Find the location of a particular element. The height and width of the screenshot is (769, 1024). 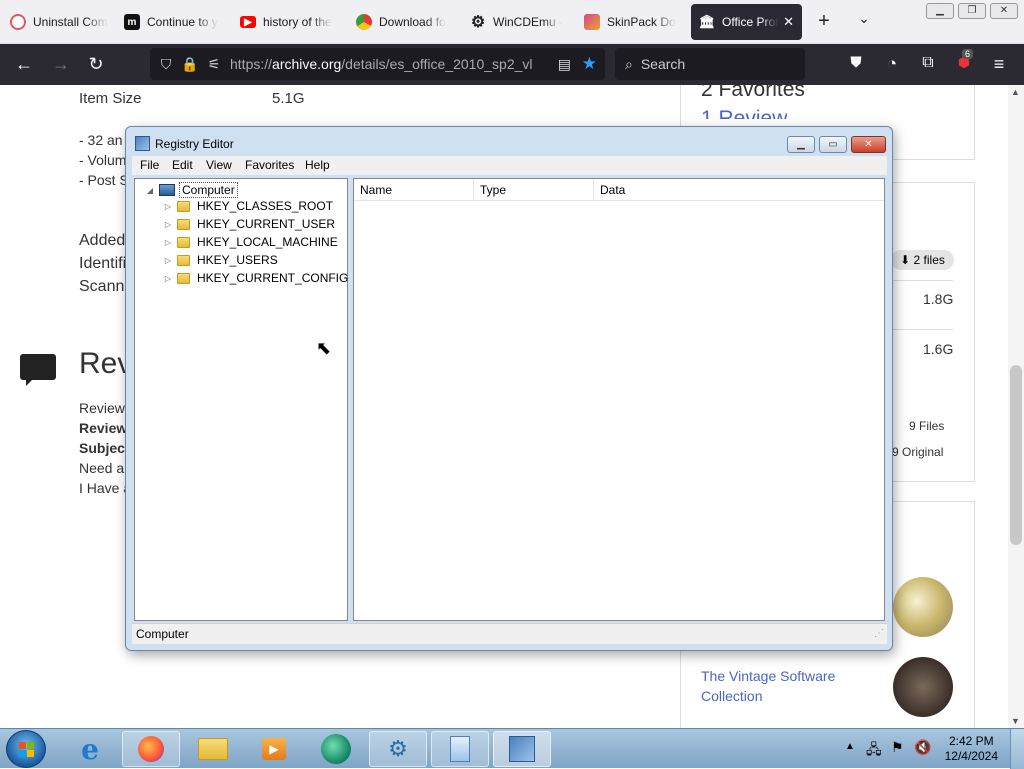

permissions-icon: ⚟ is located at coordinates (214, 64).